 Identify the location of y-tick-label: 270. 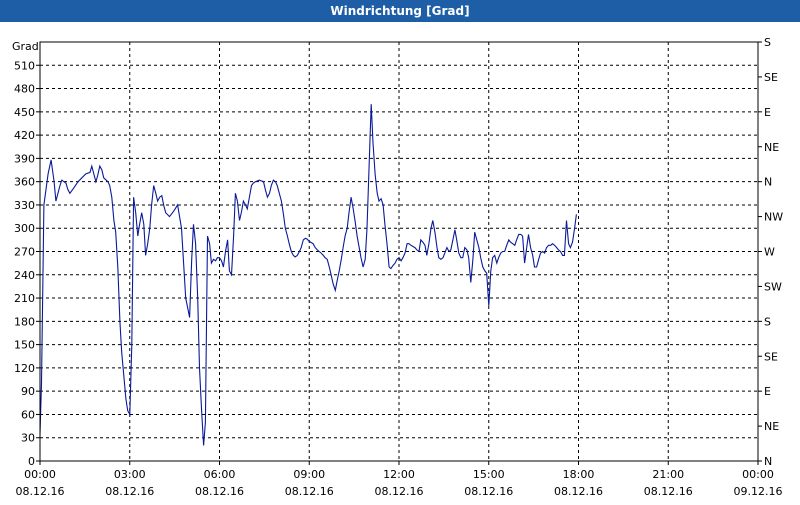
(24, 252).